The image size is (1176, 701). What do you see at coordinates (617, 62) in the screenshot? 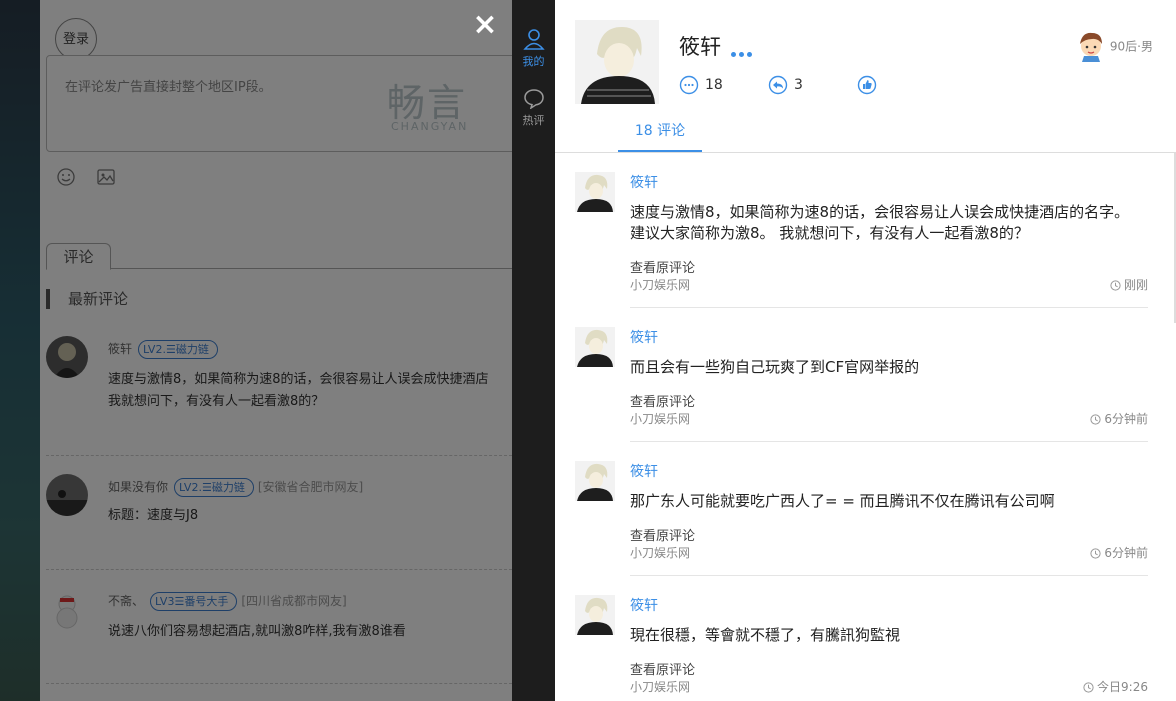
I see `profile-avatar` at bounding box center [617, 62].